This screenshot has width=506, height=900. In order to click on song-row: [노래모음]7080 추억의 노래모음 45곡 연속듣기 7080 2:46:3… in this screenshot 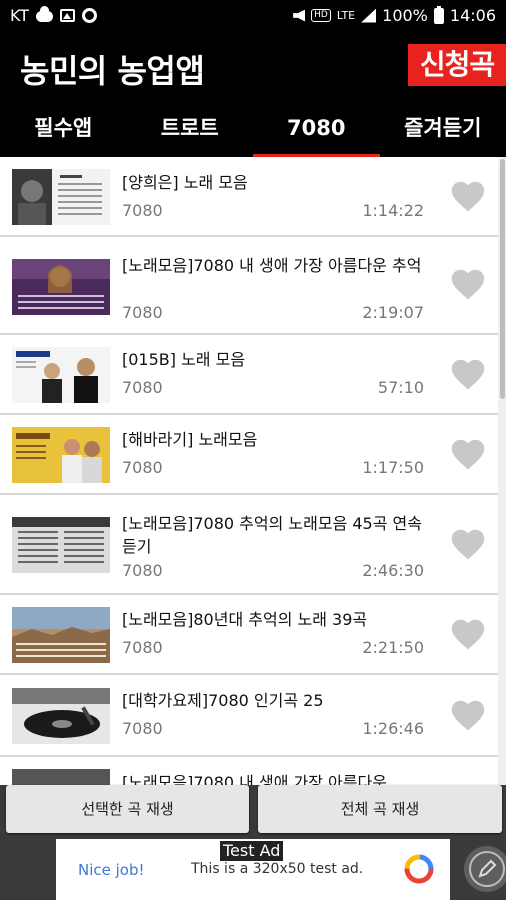, I will do `click(249, 545)`.